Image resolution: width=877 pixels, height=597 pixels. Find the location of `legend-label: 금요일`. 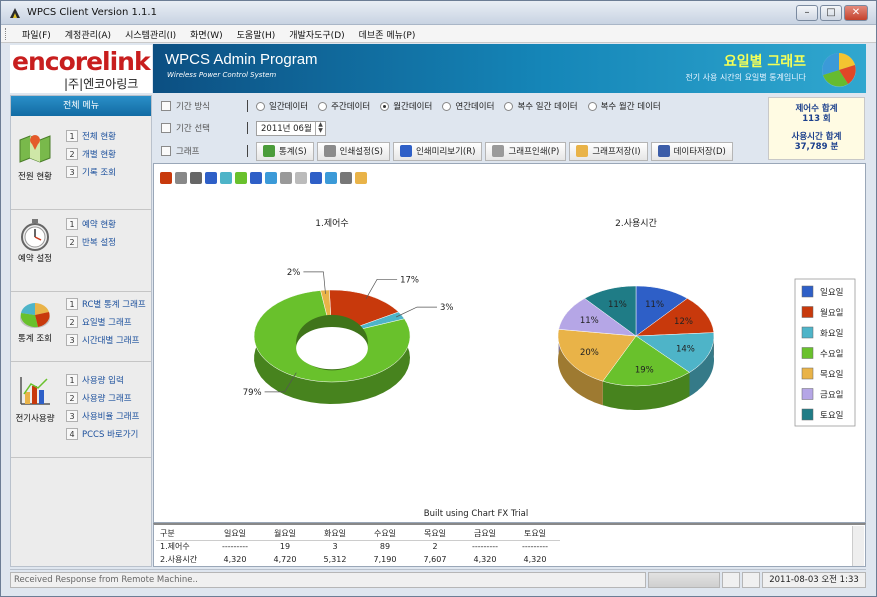

legend-label: 금요일 is located at coordinates (831, 396).